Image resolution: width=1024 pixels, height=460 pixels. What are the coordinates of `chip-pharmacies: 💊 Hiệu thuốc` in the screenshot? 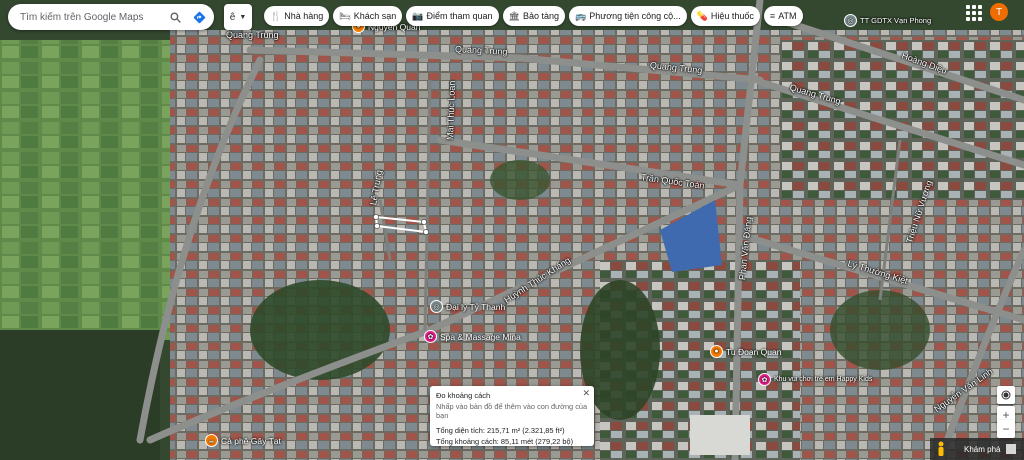 It's located at (725, 16).